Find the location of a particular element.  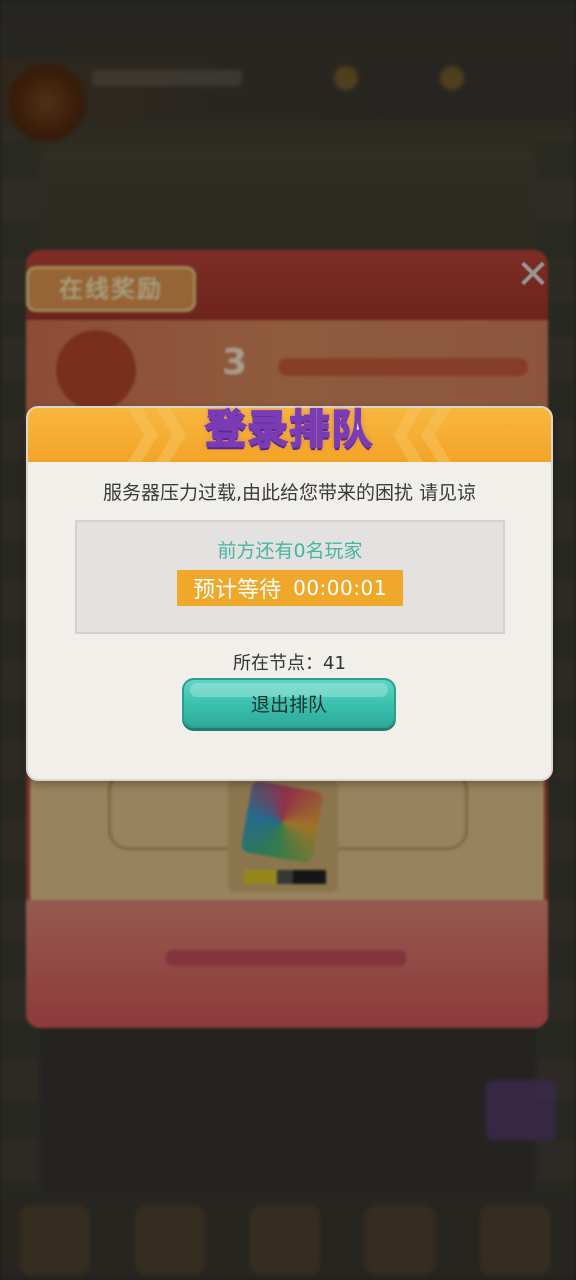

players-ahead-text: 前方还有0名玩家 is located at coordinates (290, 551).